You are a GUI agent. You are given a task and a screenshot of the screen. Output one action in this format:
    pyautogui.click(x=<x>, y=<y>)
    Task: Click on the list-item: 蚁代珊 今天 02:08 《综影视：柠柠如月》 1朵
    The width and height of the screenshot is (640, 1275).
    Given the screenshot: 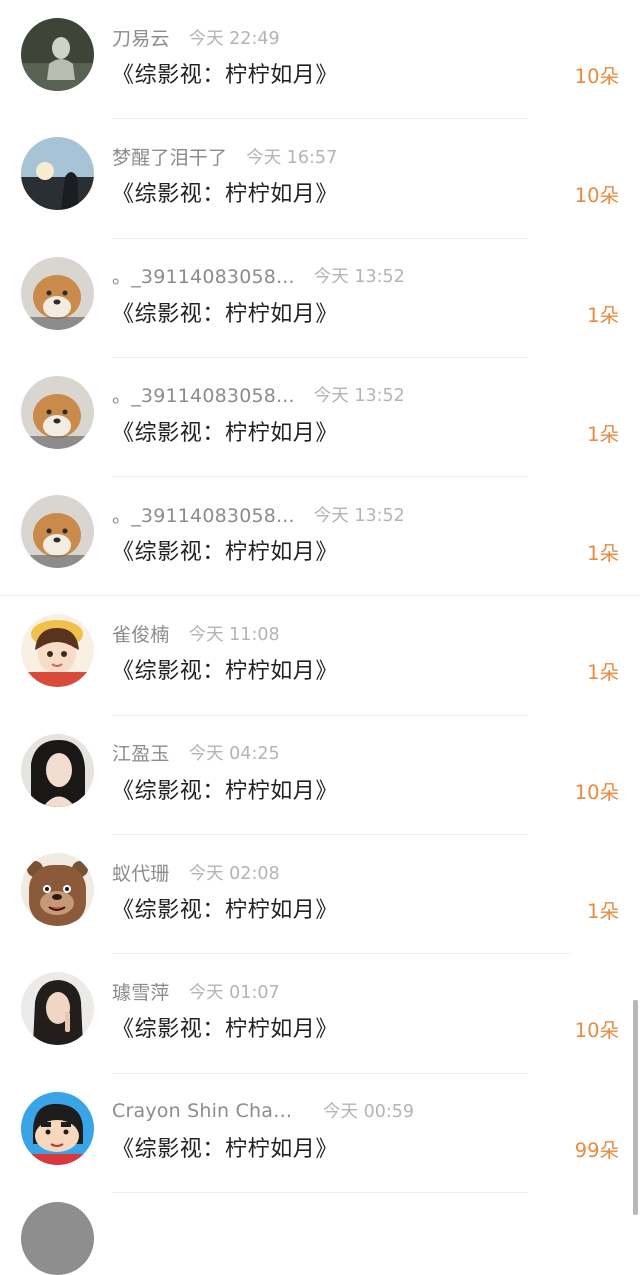 What is the action you would take?
    pyautogui.click(x=320, y=895)
    